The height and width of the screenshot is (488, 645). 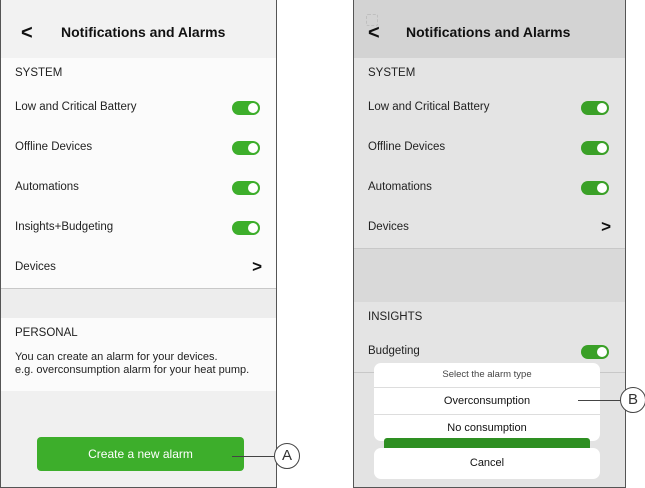 I want to click on create-new-alarm-button: Create a new alarm, so click(x=140, y=454).